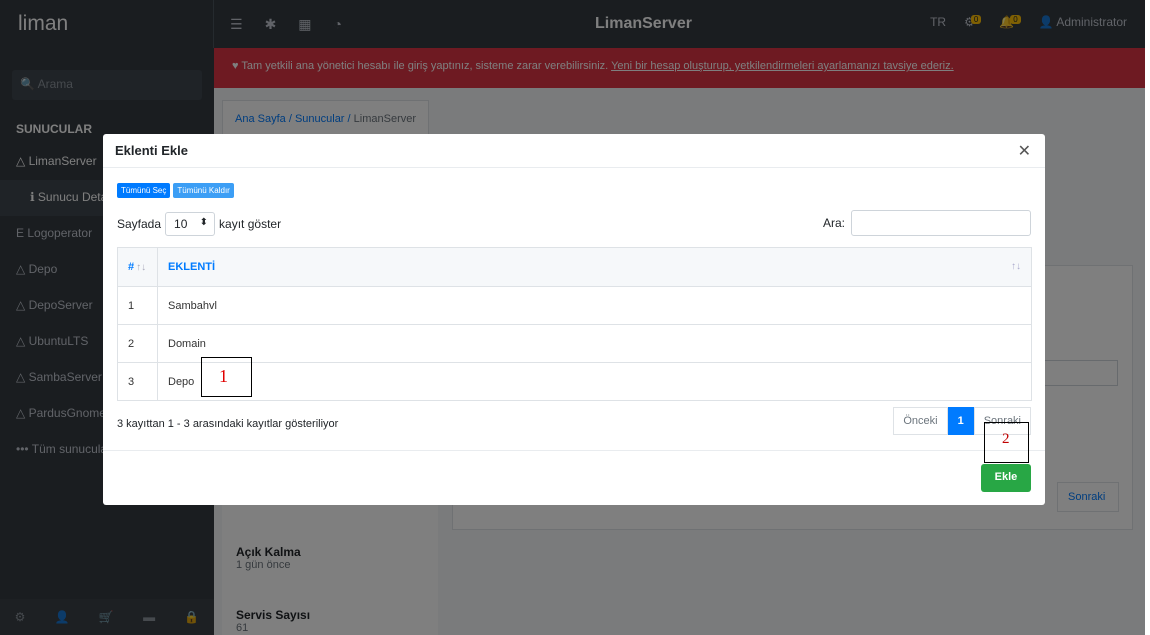  I want to click on select-arrows-icon: ⬍, so click(204, 222).